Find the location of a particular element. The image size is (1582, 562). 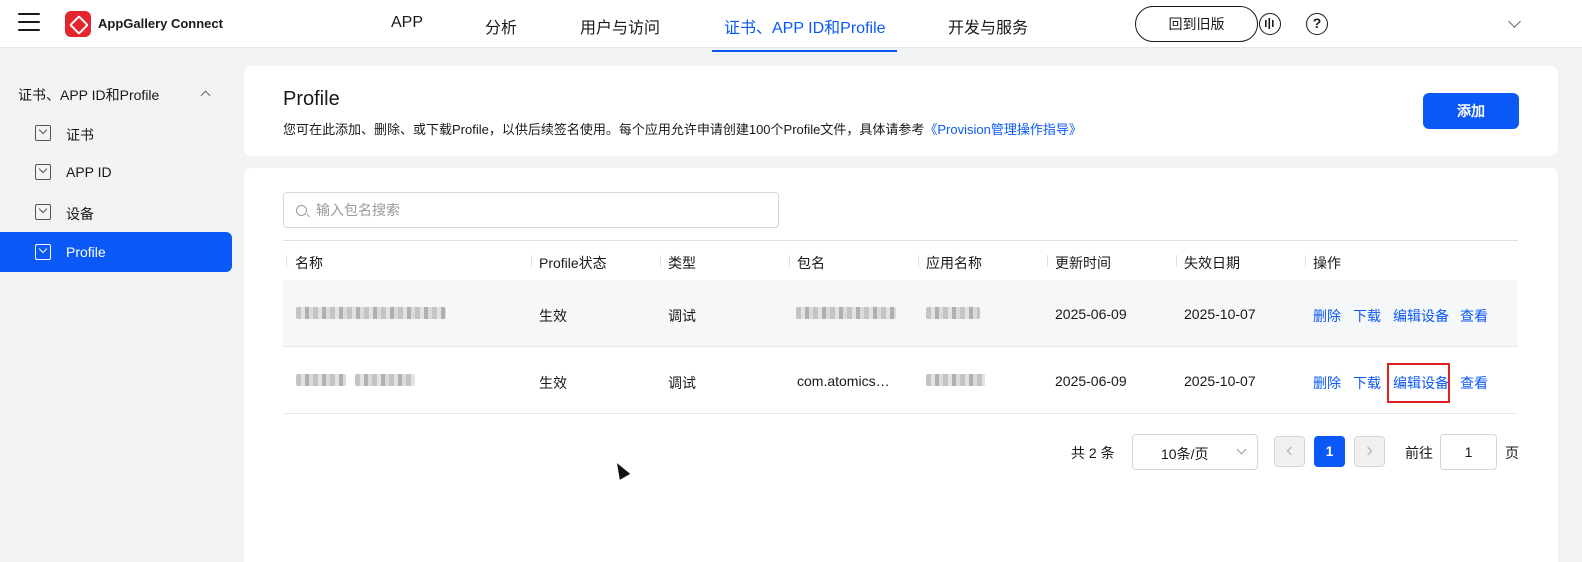

search-box is located at coordinates (531, 210).